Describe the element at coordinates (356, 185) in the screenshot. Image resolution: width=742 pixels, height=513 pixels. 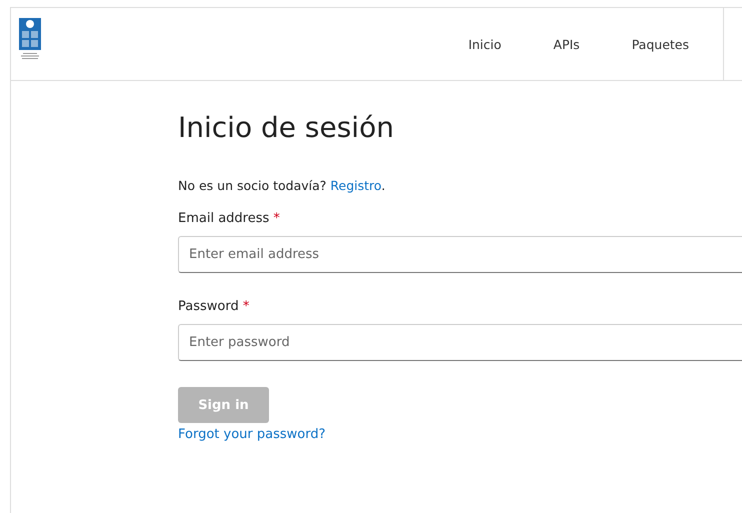
I see `register-link: Registro` at that location.